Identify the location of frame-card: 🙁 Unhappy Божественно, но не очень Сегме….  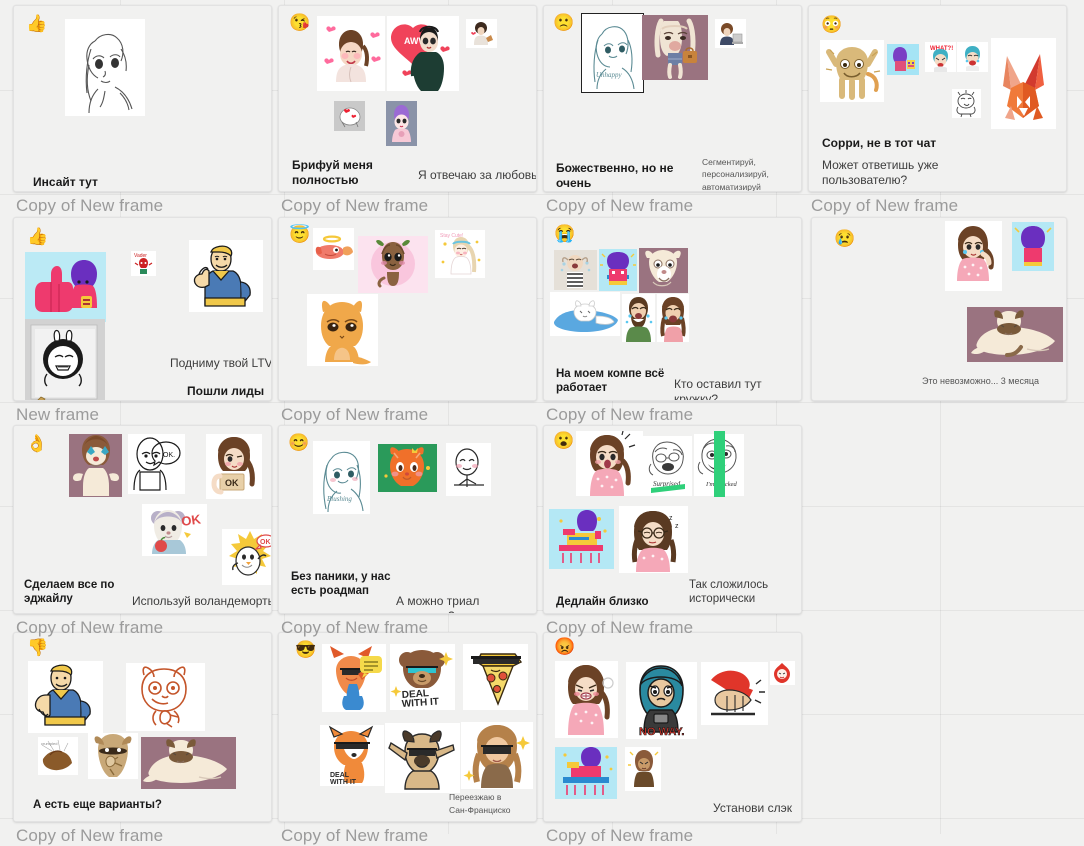
(672, 110).